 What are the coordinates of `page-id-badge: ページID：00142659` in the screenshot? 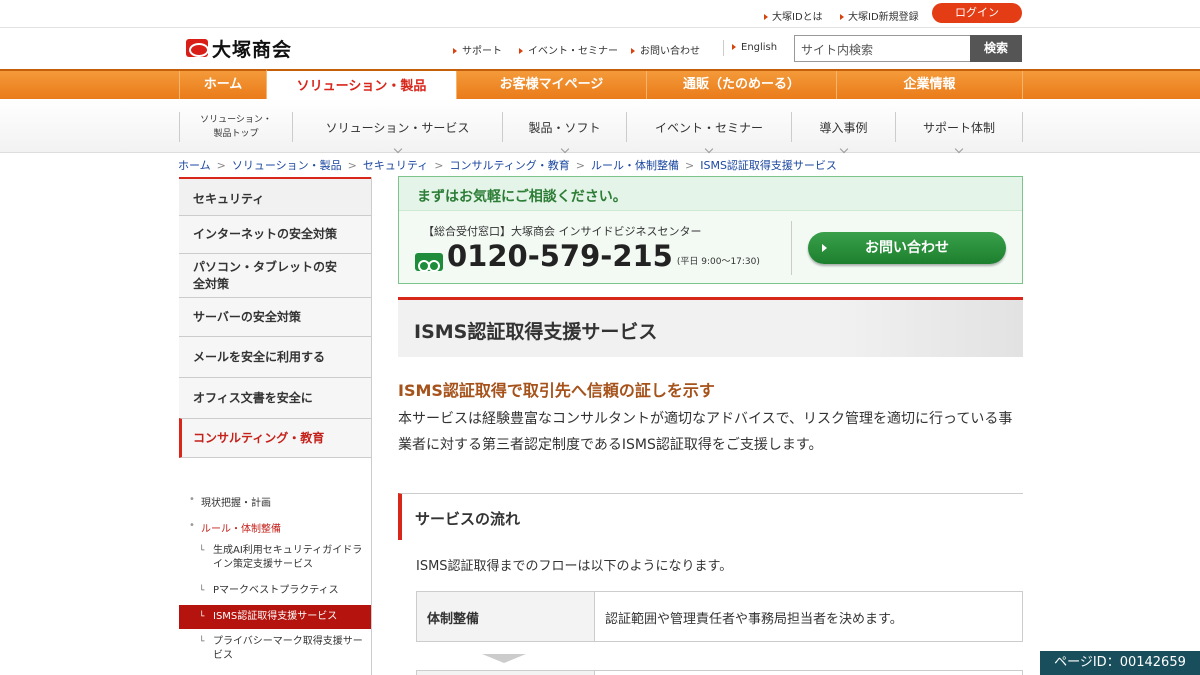 It's located at (1120, 663).